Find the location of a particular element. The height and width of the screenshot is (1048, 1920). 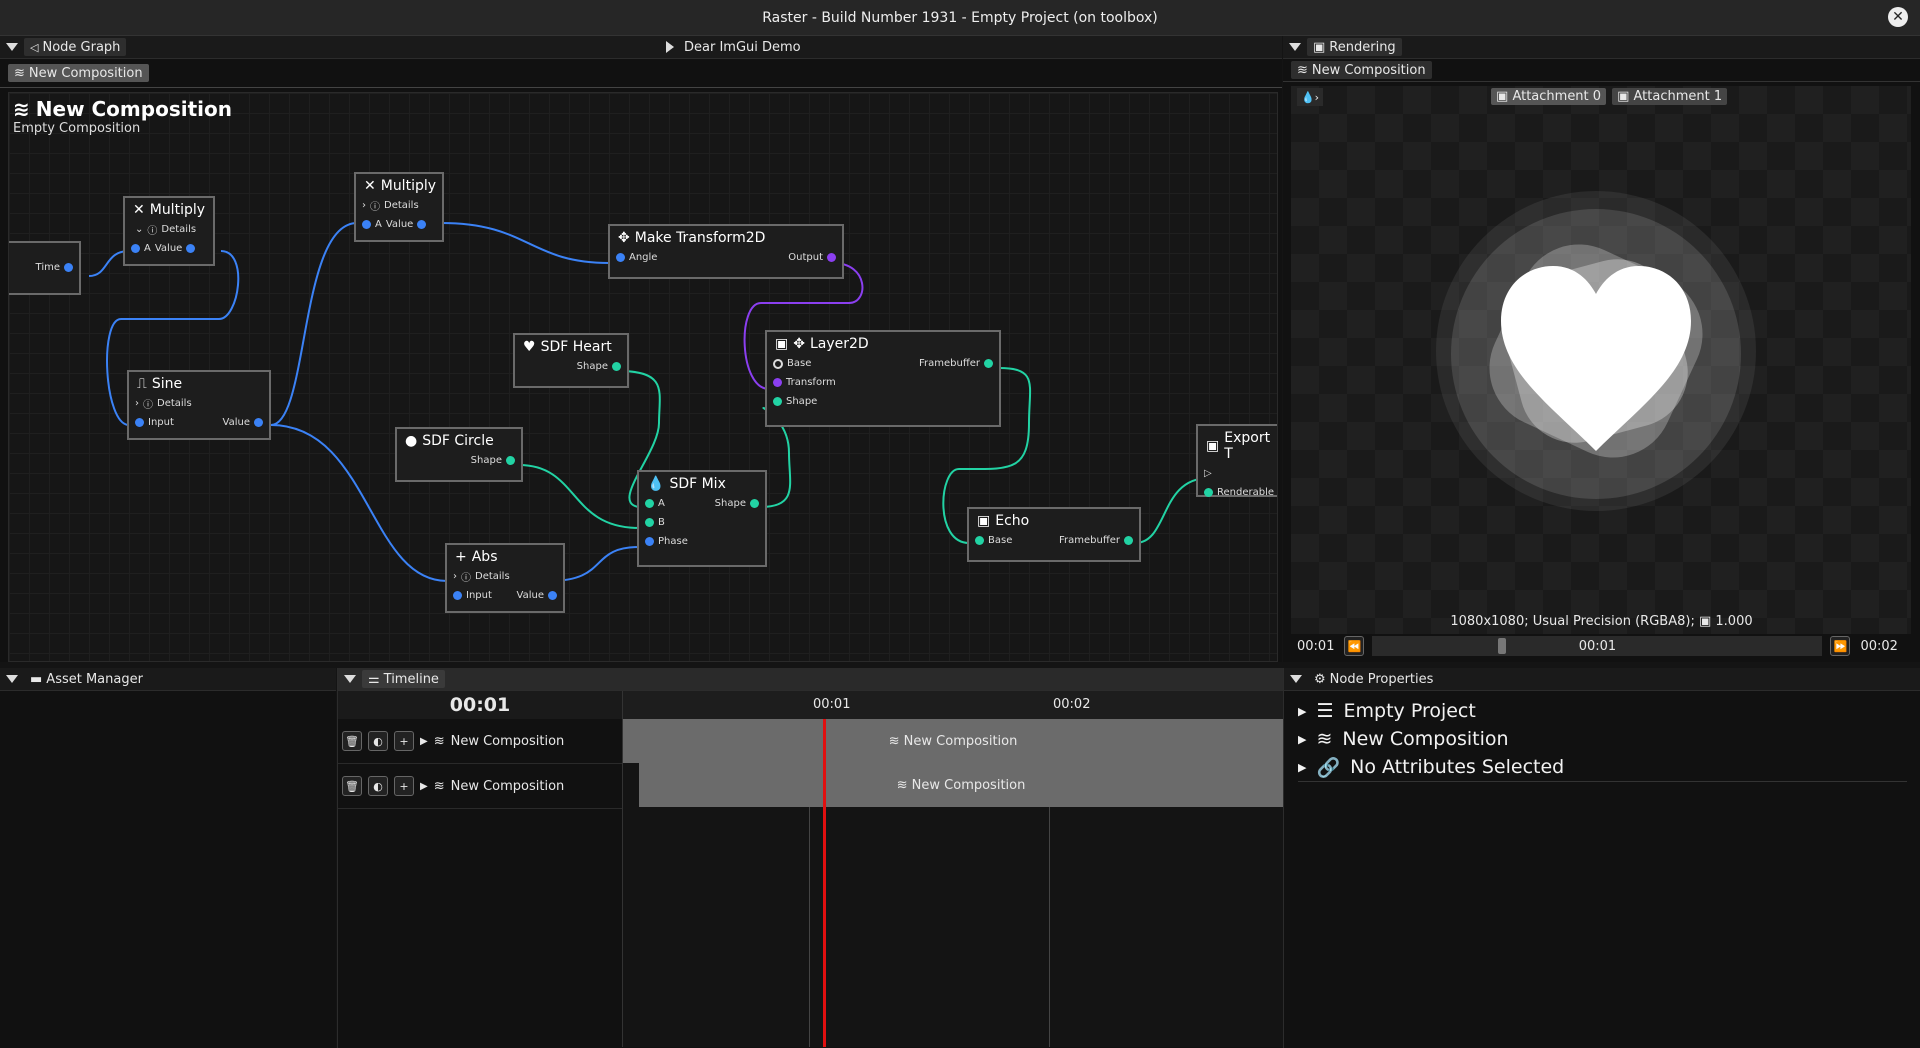

node-sdf-mix: 💧 SDF Mix A Shape B Phase is located at coordinates (702, 518).